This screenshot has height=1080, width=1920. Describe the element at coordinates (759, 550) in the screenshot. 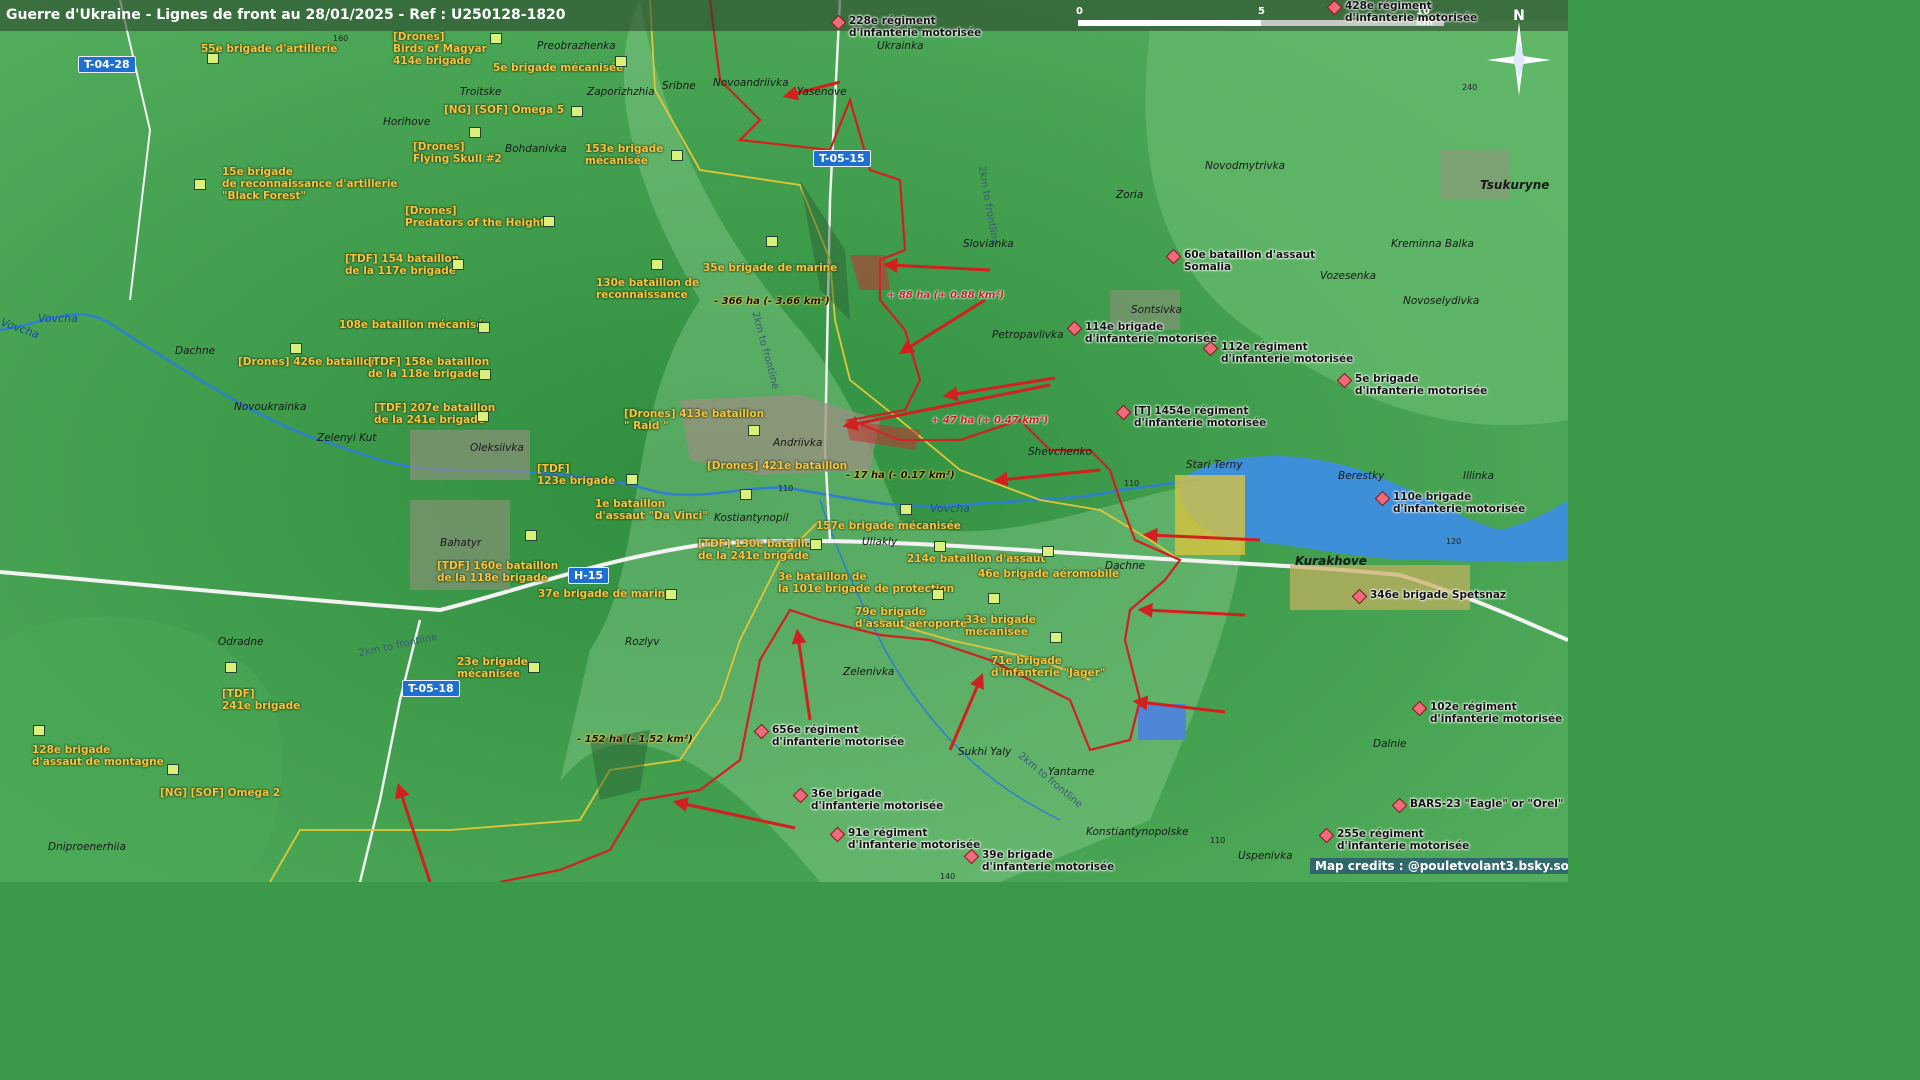

I see `ukrainian-unit-label: [TDF] 130e bataillon de la 241e brigade` at that location.